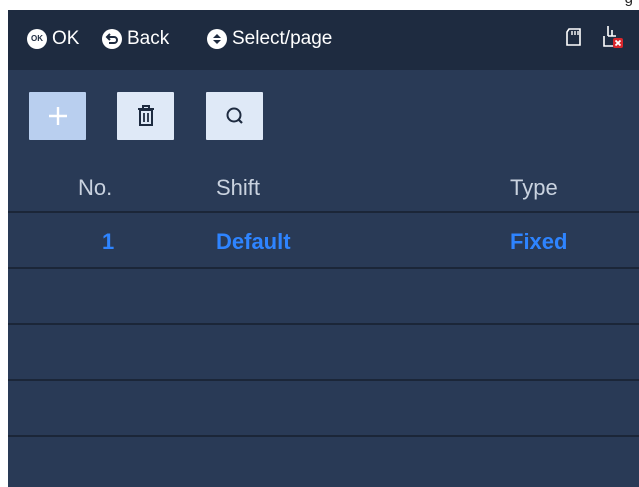 This screenshot has height=487, width=639. I want to click on ok-hint: OK OK, so click(53, 39).